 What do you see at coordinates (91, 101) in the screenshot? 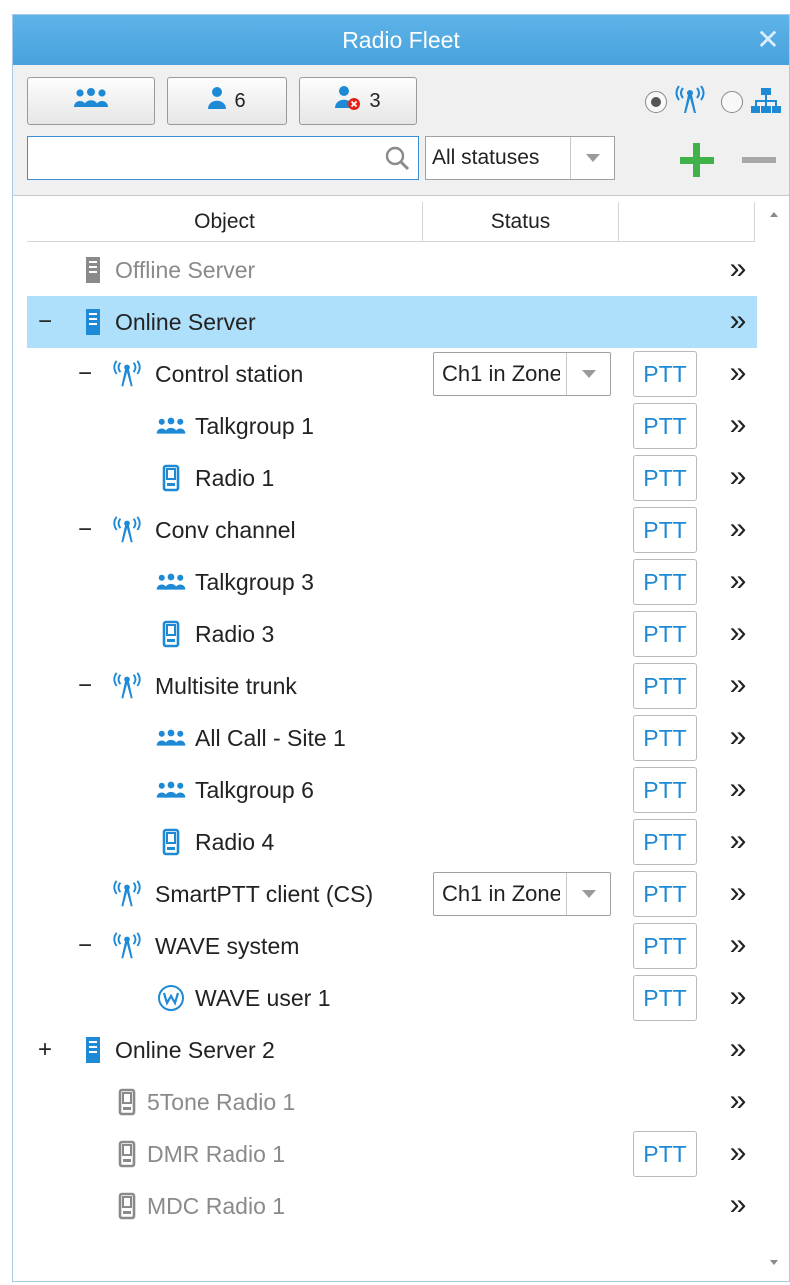
I see `all-groups-filter-button` at bounding box center [91, 101].